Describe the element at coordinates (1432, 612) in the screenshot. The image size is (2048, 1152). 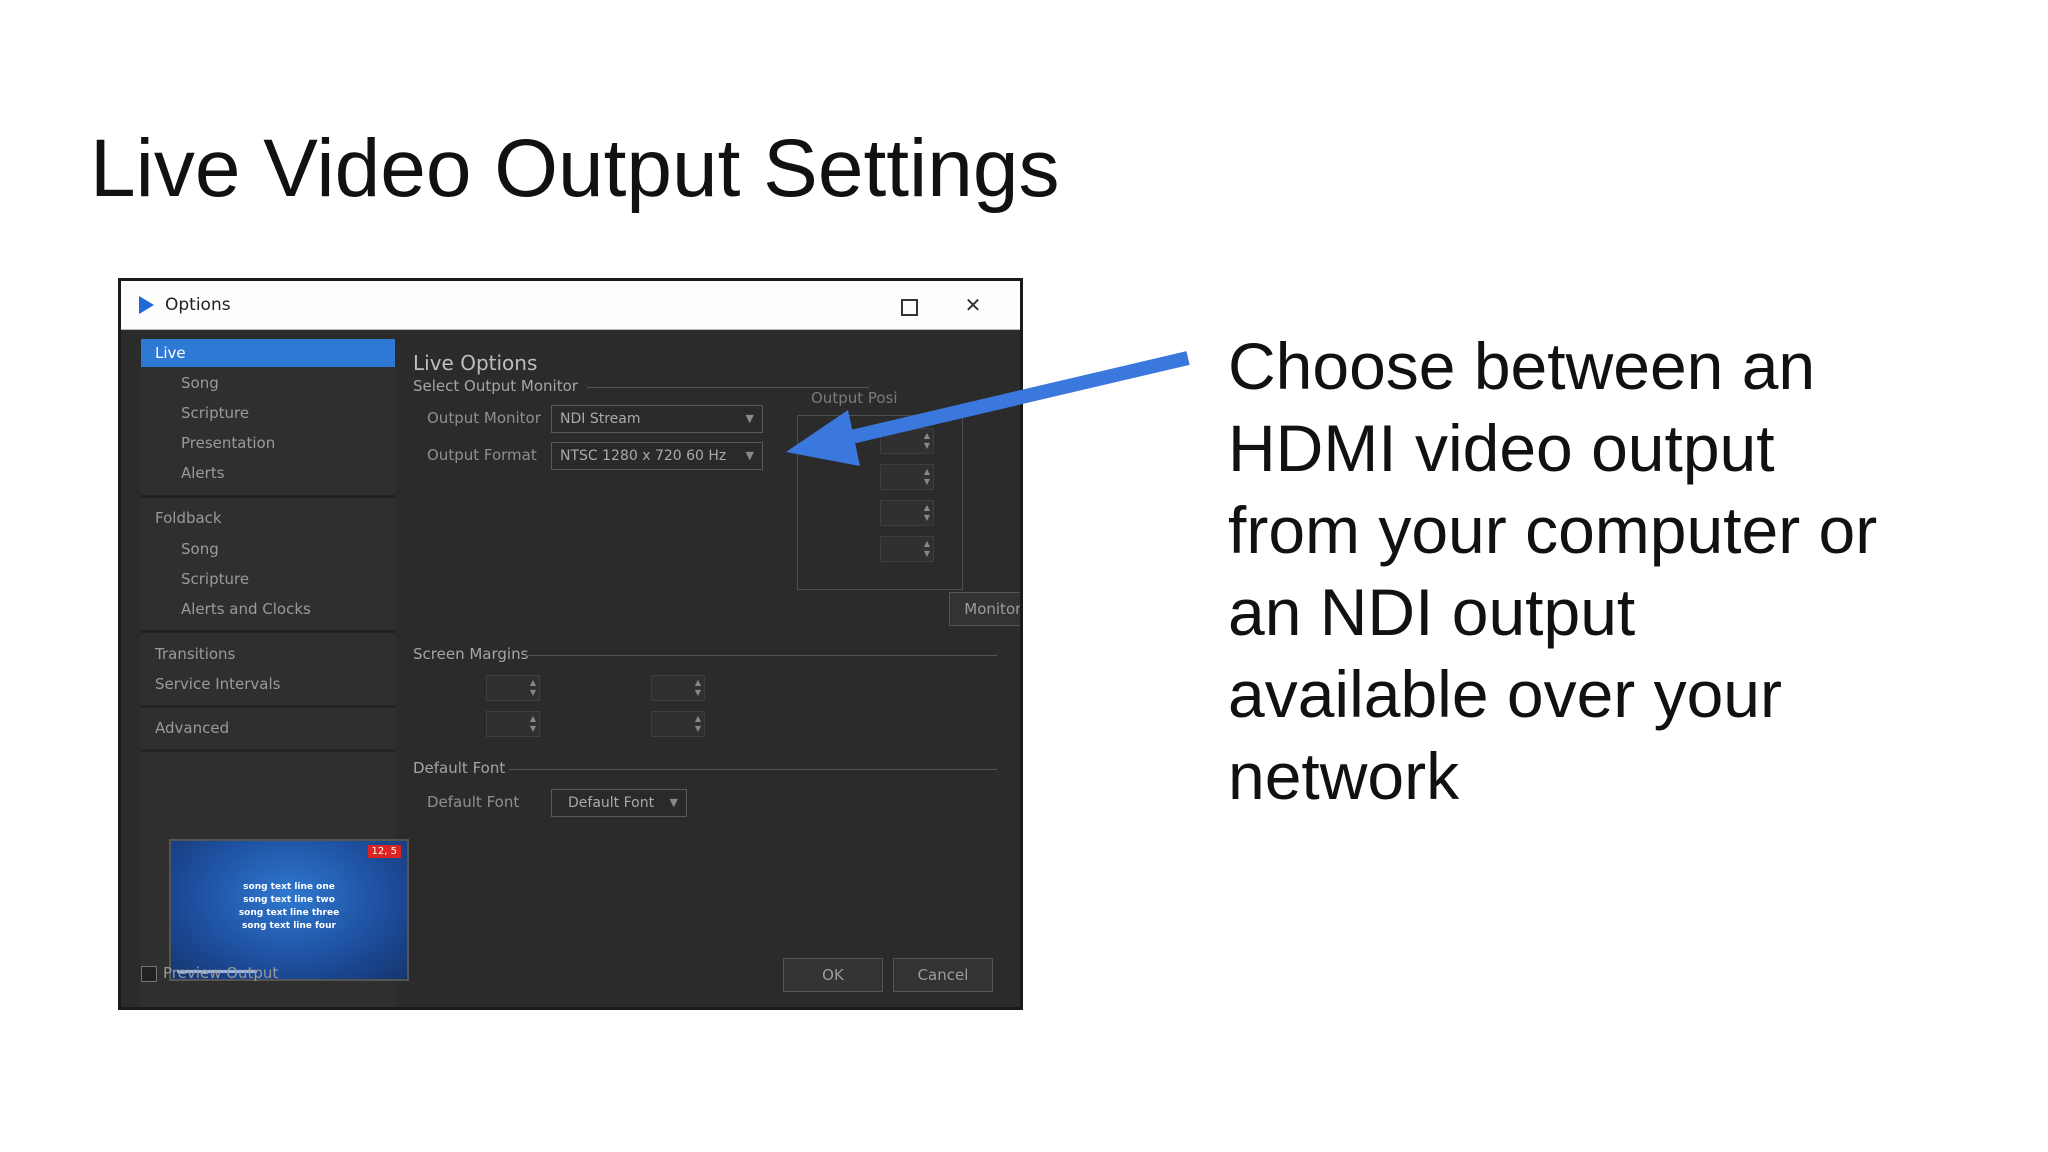
I see `caption-line: an NDI output` at that location.